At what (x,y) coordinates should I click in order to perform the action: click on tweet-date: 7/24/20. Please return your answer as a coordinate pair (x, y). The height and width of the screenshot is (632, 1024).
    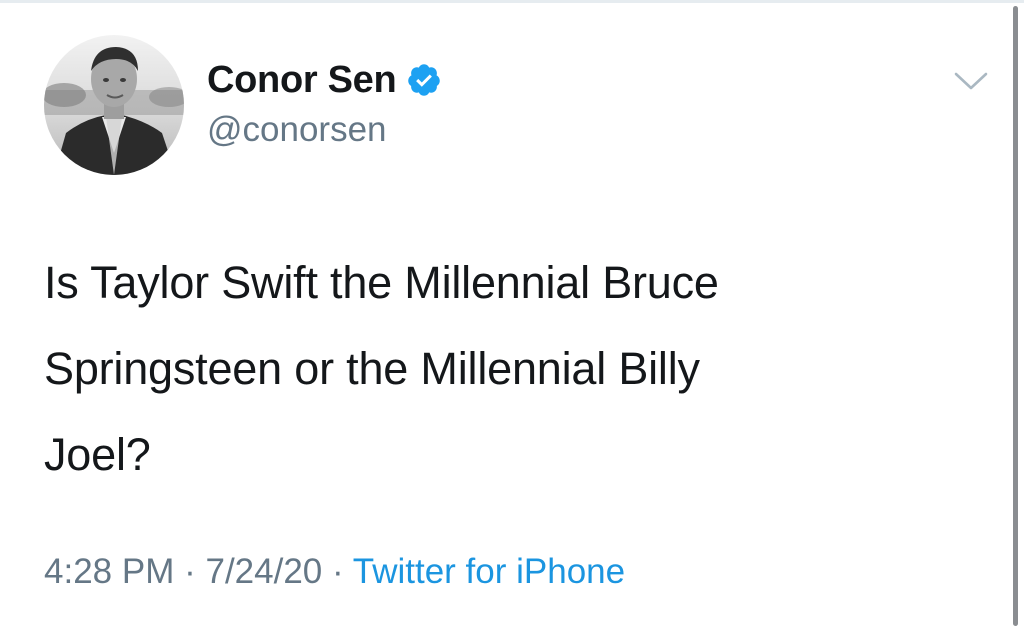
    Looking at the image, I should click on (263, 571).